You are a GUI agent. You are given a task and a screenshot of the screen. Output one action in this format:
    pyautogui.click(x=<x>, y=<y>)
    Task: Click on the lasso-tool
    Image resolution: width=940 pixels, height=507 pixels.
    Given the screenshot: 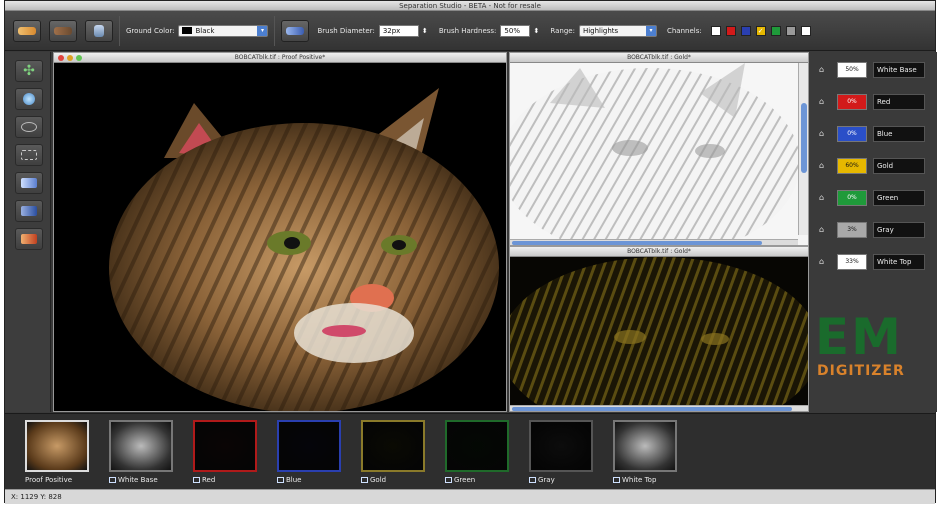 What is the action you would take?
    pyautogui.click(x=29, y=127)
    